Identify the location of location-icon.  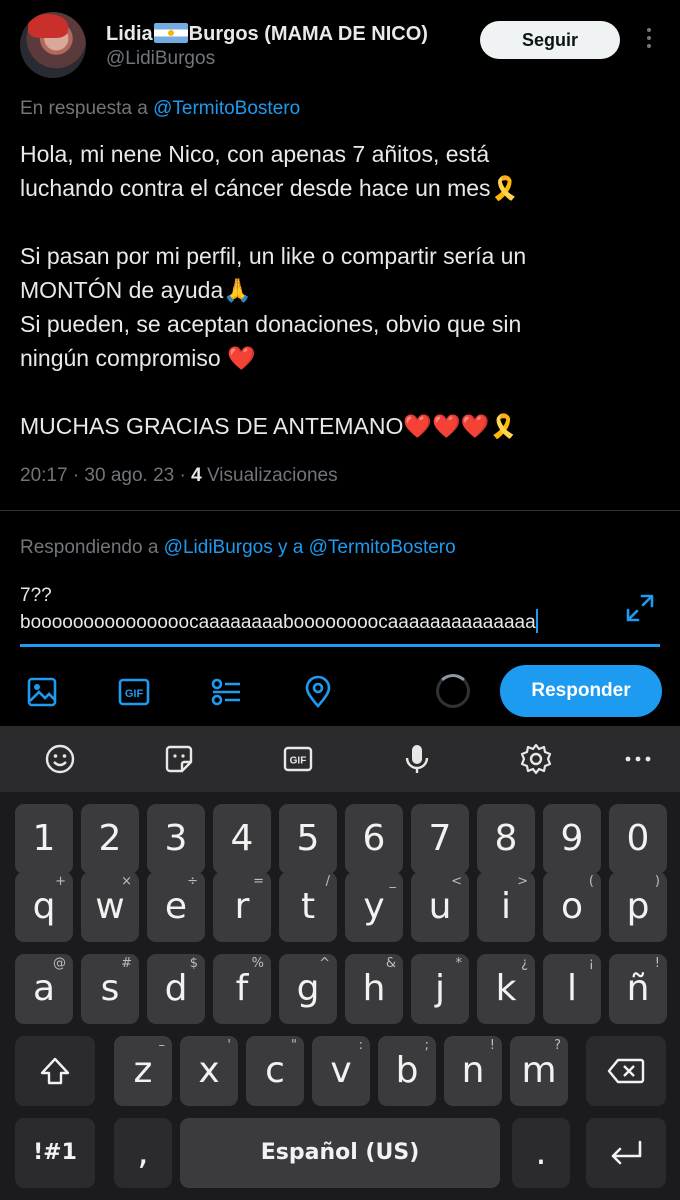
(318, 692).